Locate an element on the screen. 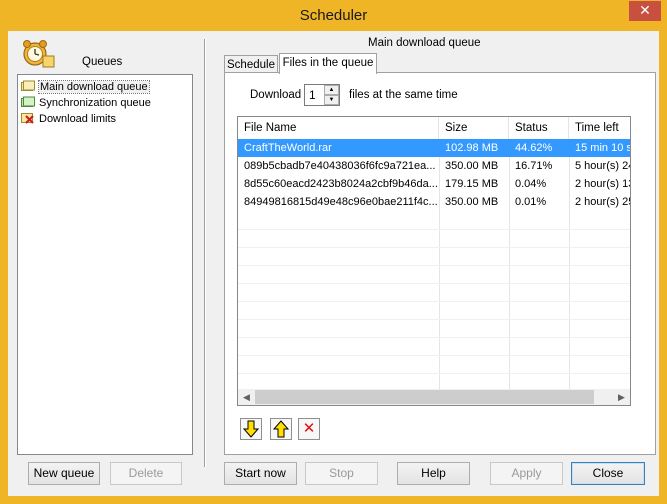  download-label: Download is located at coordinates (276, 95).